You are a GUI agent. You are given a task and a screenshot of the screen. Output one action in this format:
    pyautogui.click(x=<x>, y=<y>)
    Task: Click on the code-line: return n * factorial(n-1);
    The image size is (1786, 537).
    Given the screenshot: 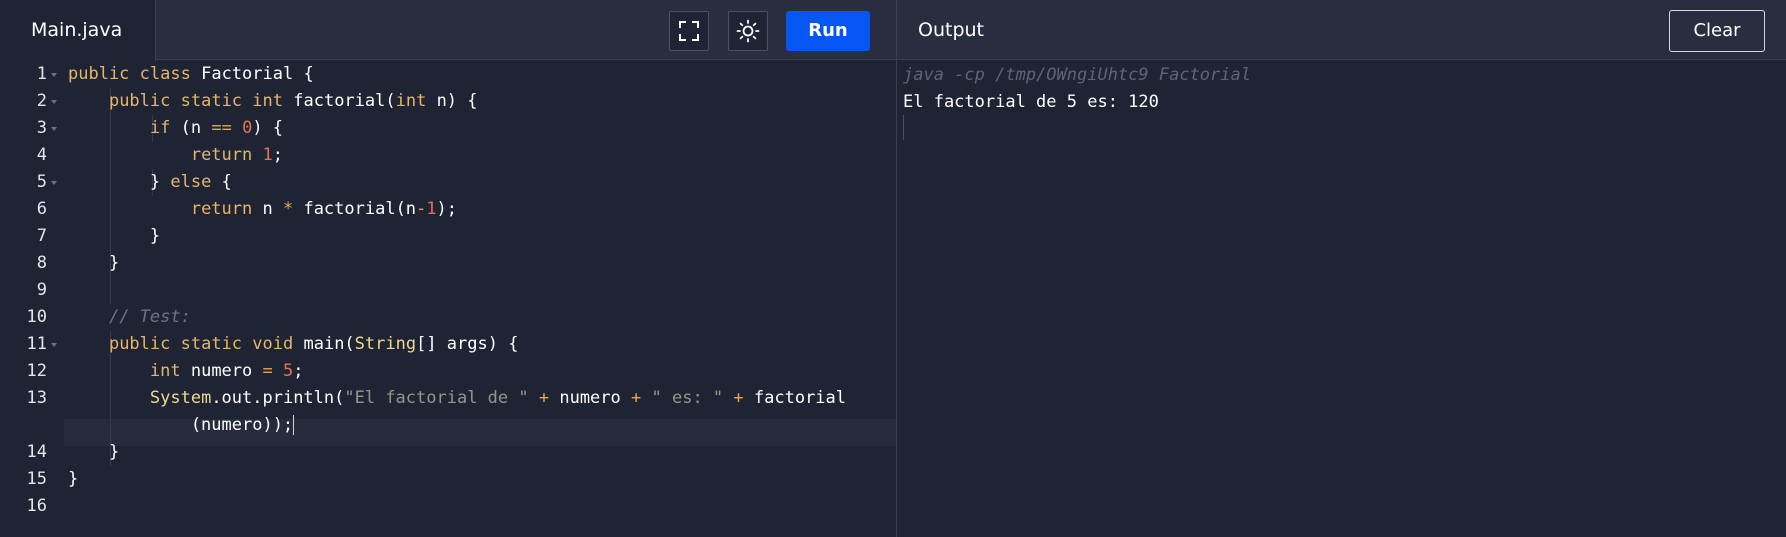 What is the action you would take?
    pyautogui.click(x=324, y=209)
    